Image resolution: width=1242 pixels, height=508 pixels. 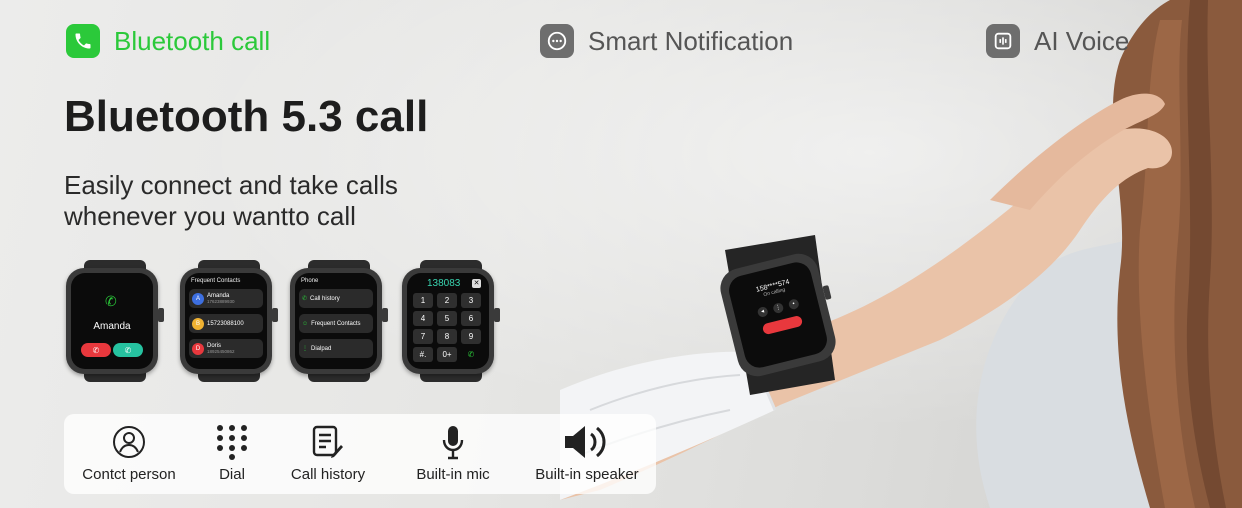 I want to click on contact-row: A Amanda 17623889930, so click(x=226, y=298).